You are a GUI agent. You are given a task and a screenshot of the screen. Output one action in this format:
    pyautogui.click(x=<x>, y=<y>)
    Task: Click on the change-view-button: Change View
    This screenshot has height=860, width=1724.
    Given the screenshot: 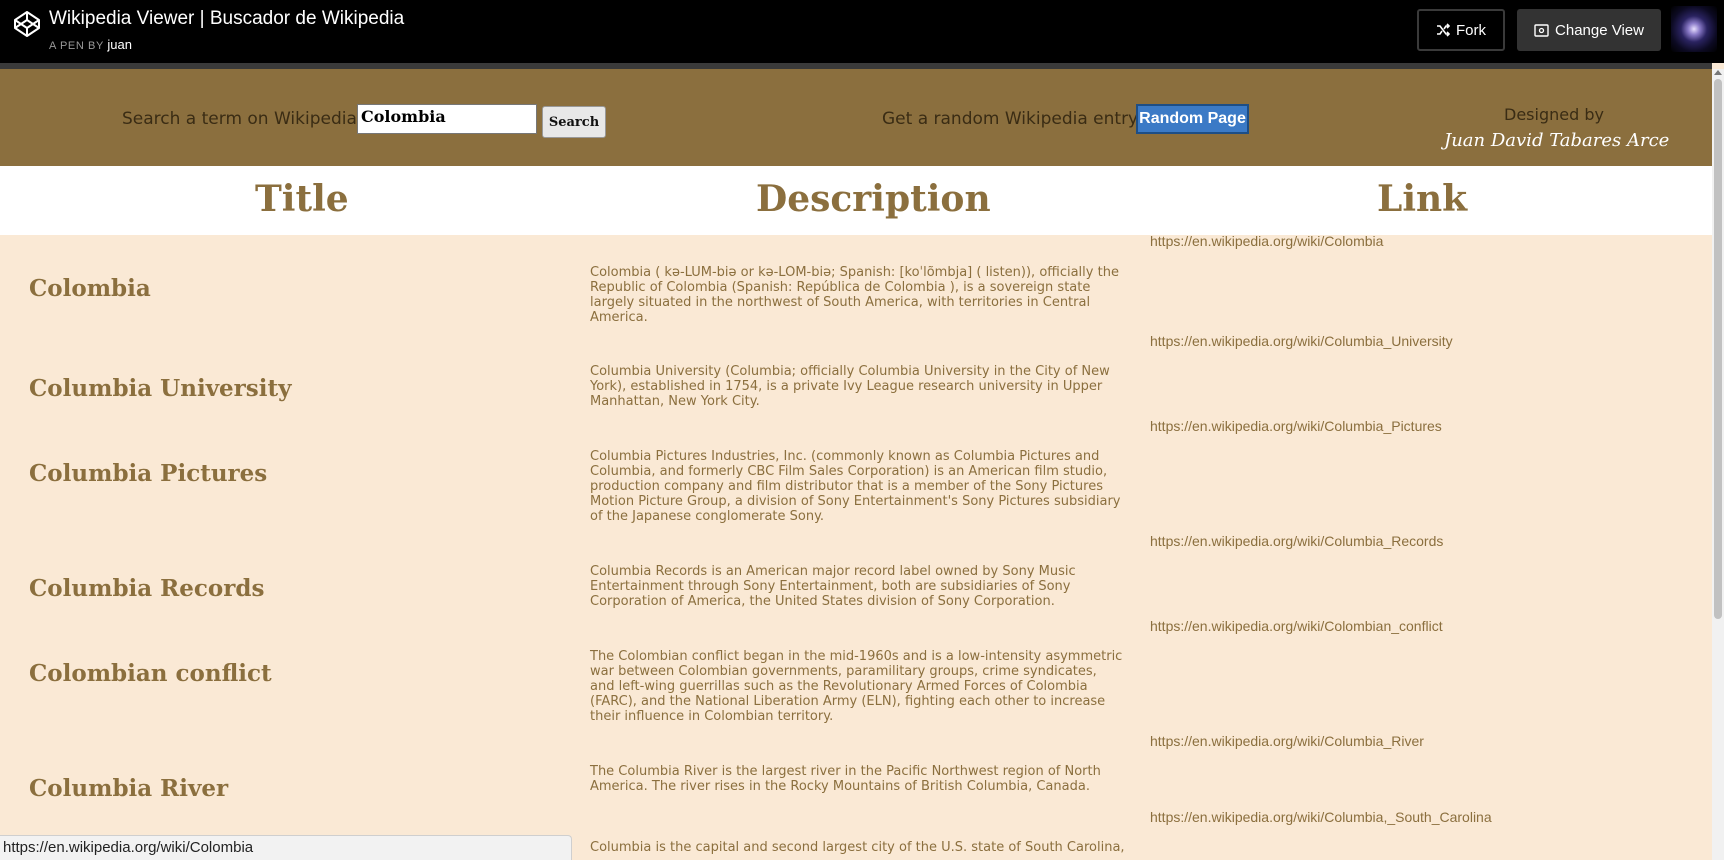 What is the action you would take?
    pyautogui.click(x=1589, y=30)
    